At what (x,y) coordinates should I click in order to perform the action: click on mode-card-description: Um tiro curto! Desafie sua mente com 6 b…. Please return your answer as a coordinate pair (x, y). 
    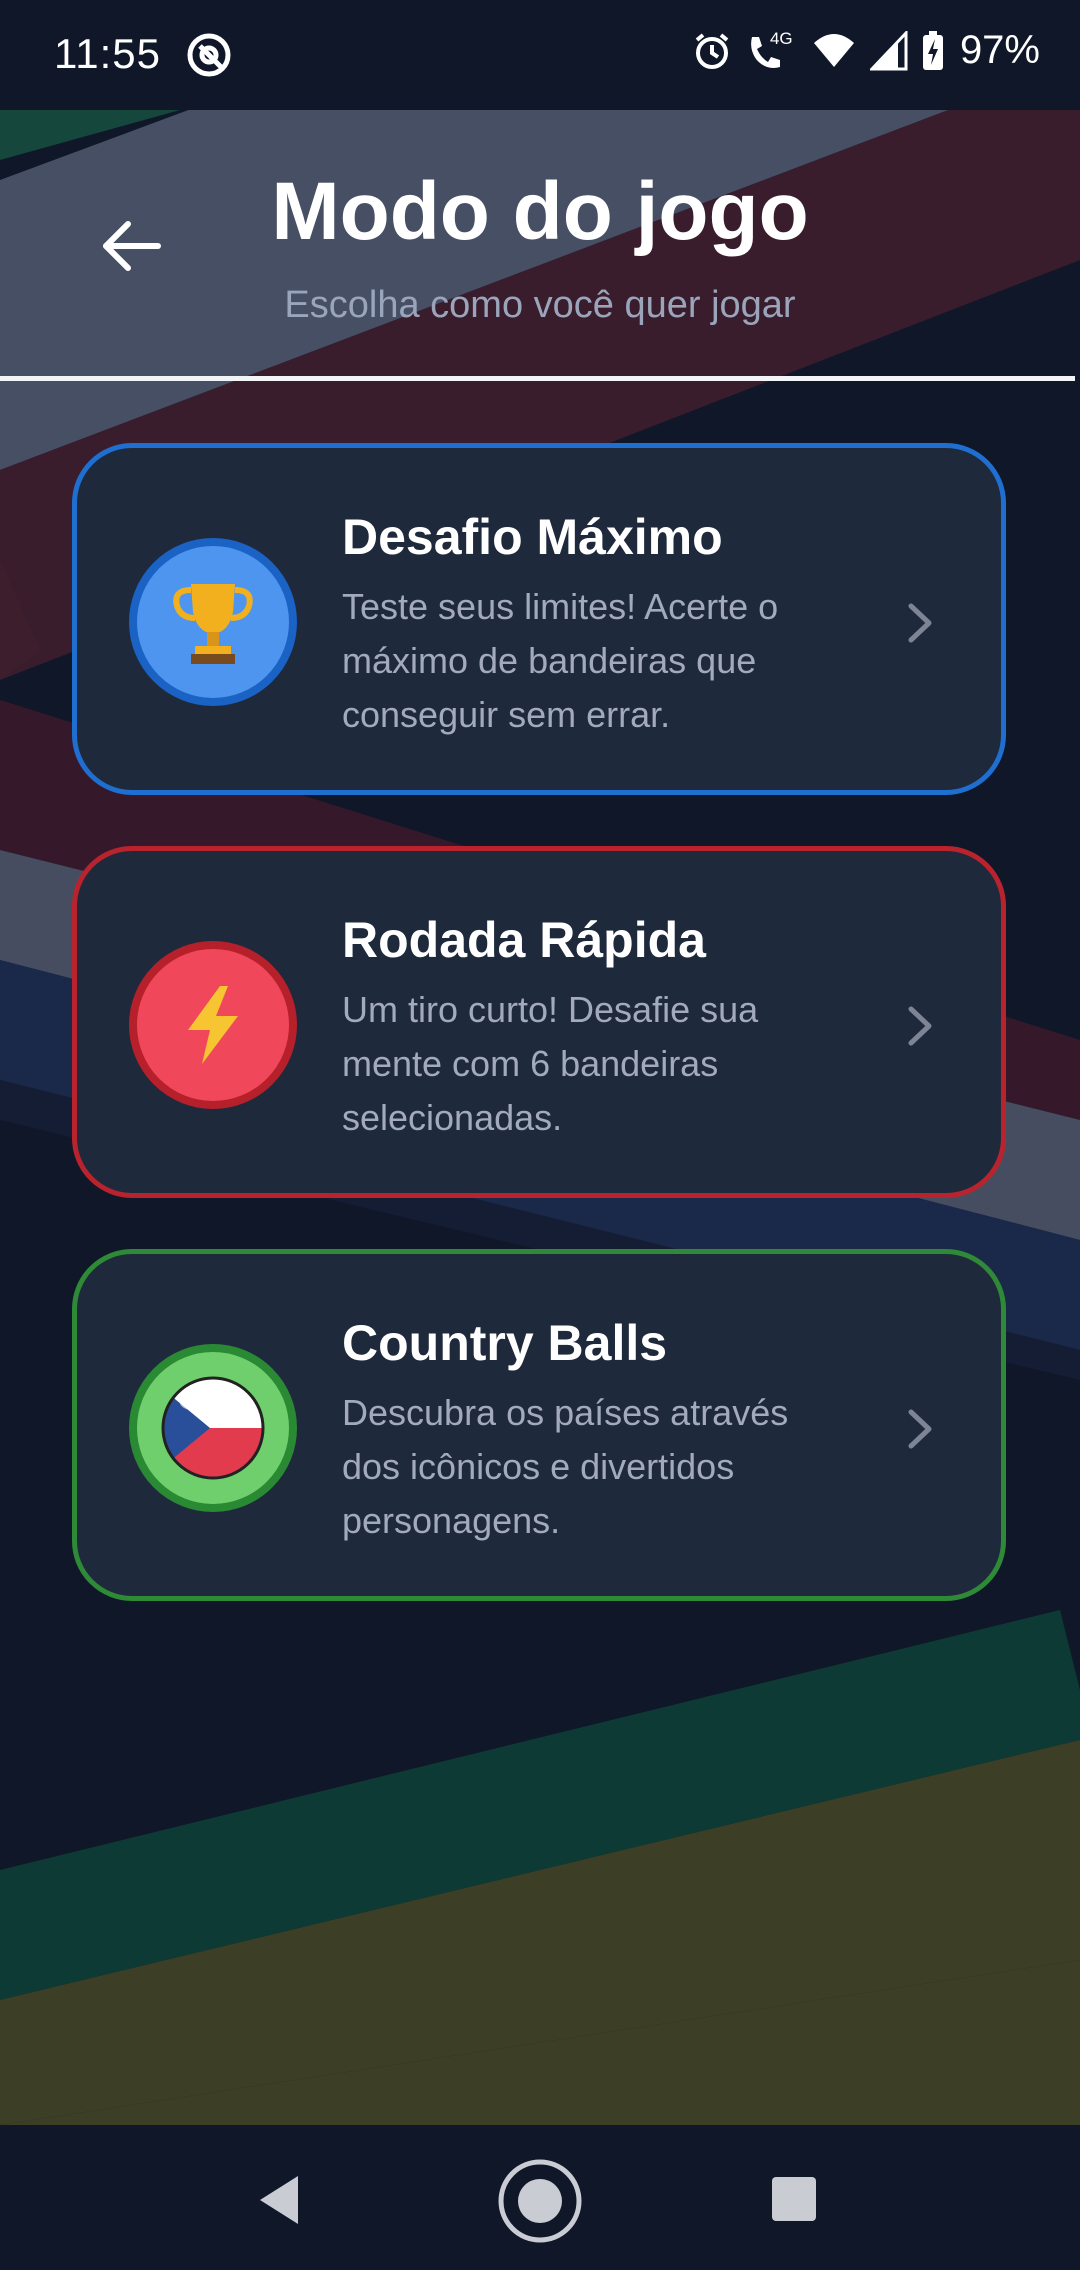
    Looking at the image, I should click on (550, 1063).